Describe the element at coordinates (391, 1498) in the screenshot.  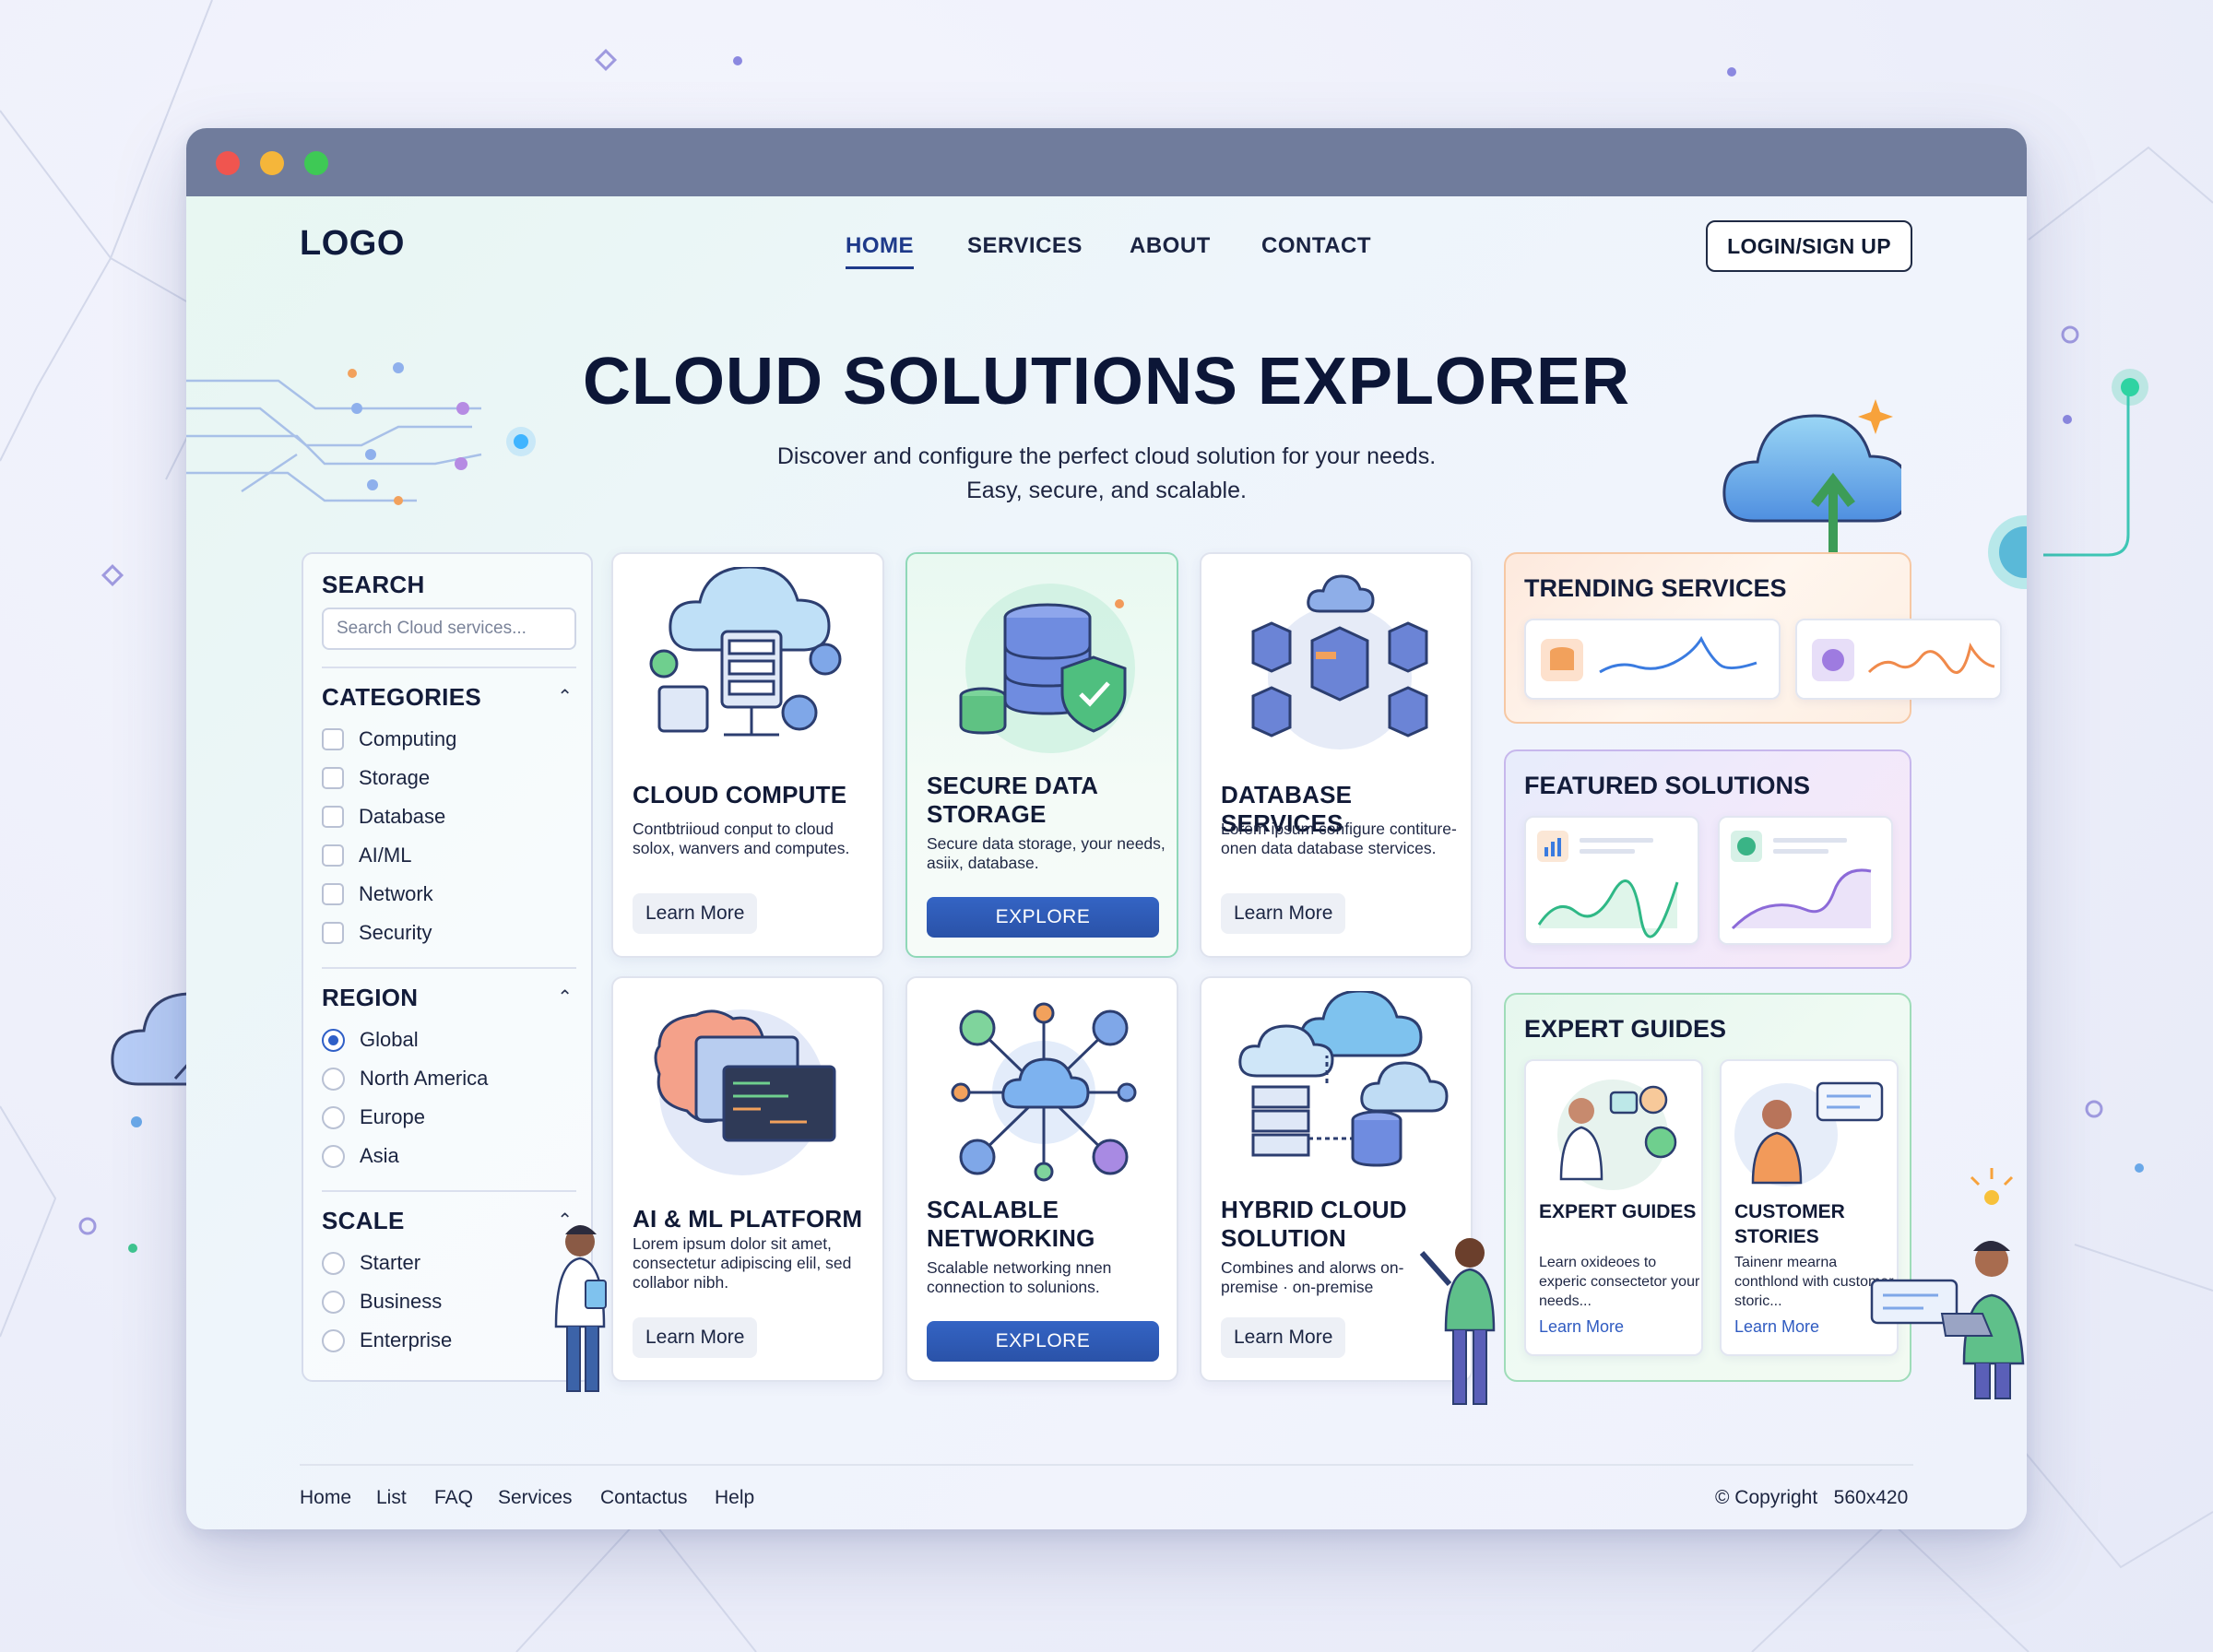
I see `footer-link-list: List` at that location.